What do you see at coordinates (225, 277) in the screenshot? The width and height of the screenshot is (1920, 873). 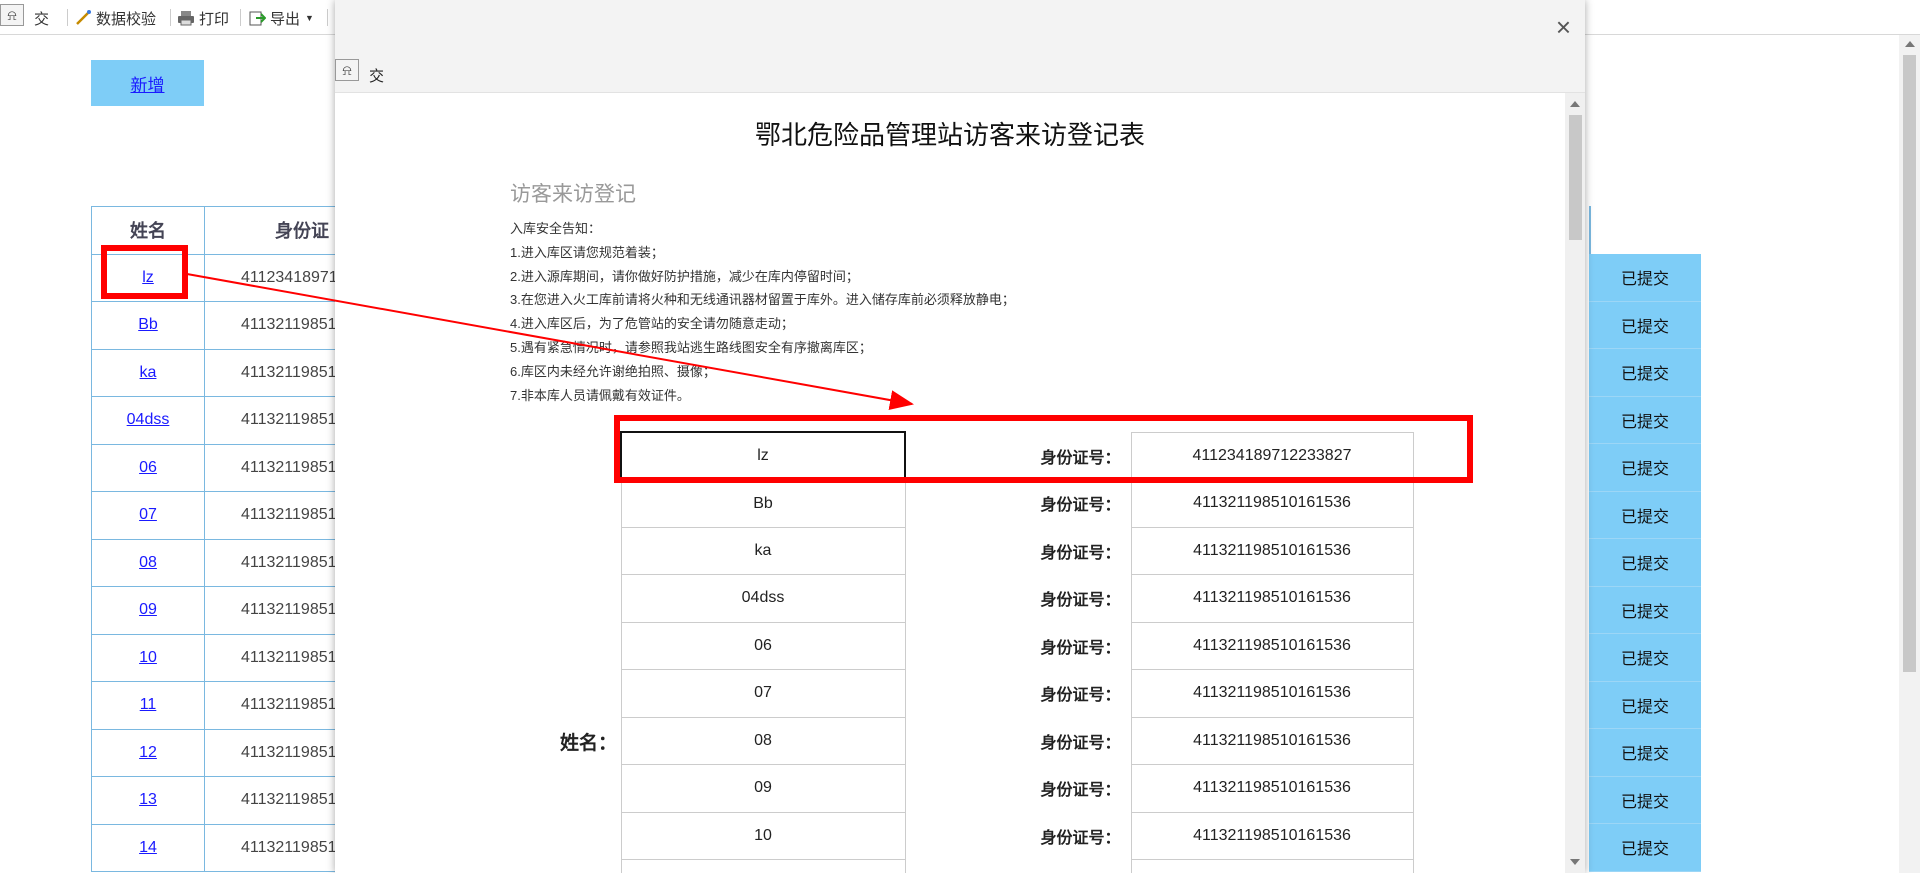 I see `table-row: lz 41123418971` at bounding box center [225, 277].